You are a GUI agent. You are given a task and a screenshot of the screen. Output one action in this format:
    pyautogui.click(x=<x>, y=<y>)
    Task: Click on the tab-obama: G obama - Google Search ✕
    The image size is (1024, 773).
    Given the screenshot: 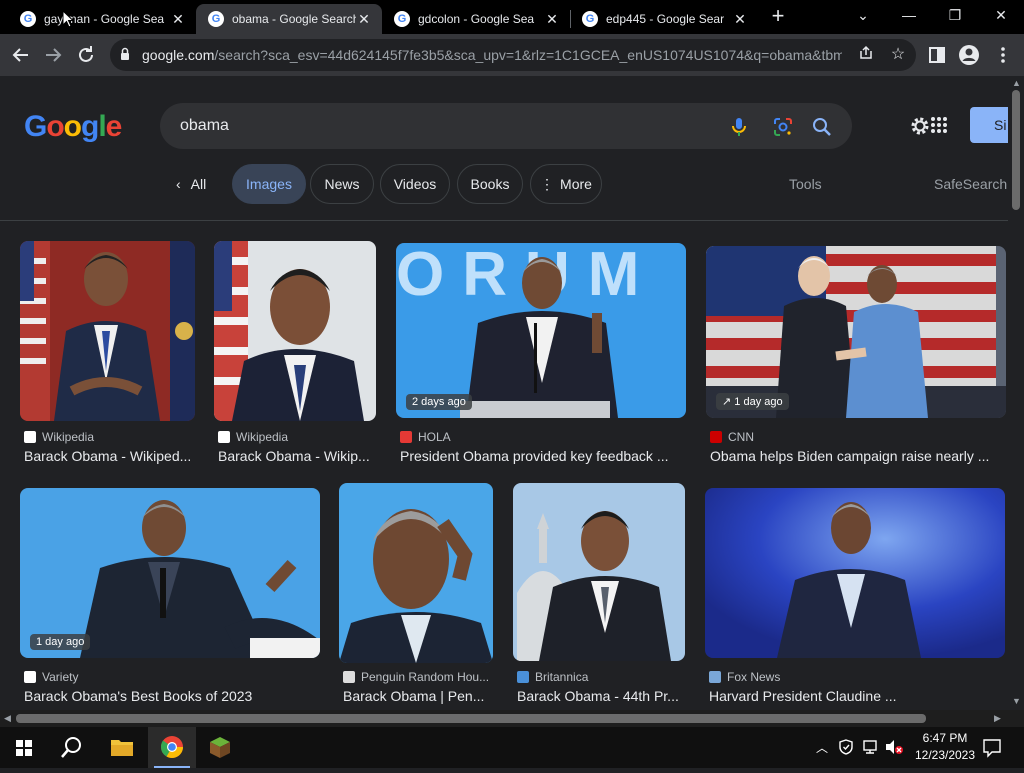 What is the action you would take?
    pyautogui.click(x=289, y=19)
    